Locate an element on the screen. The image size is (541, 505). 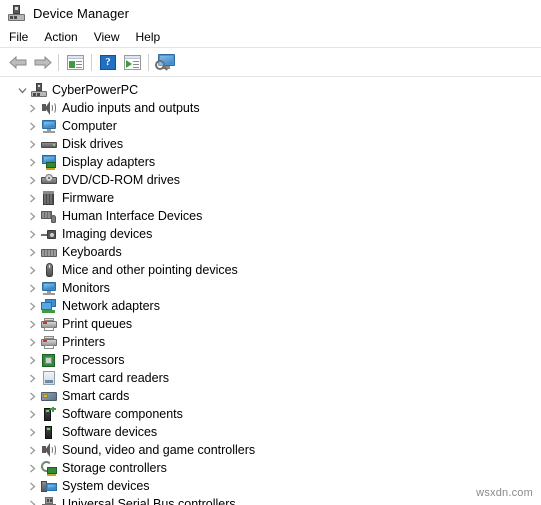
tree-row-processors: Processors is located at coordinates (270, 360).